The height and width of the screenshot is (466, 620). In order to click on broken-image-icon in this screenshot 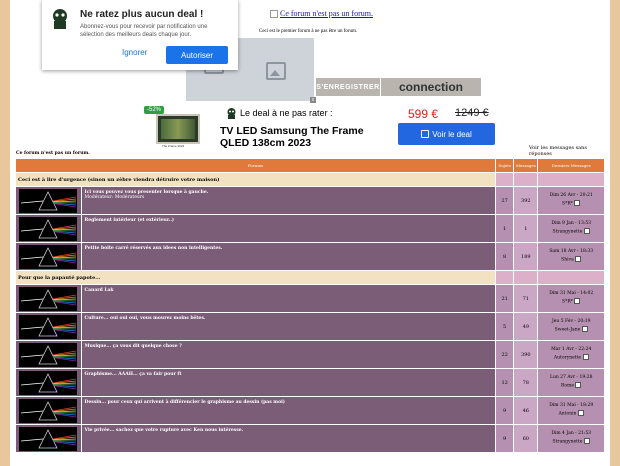, I will do `click(274, 14)`.